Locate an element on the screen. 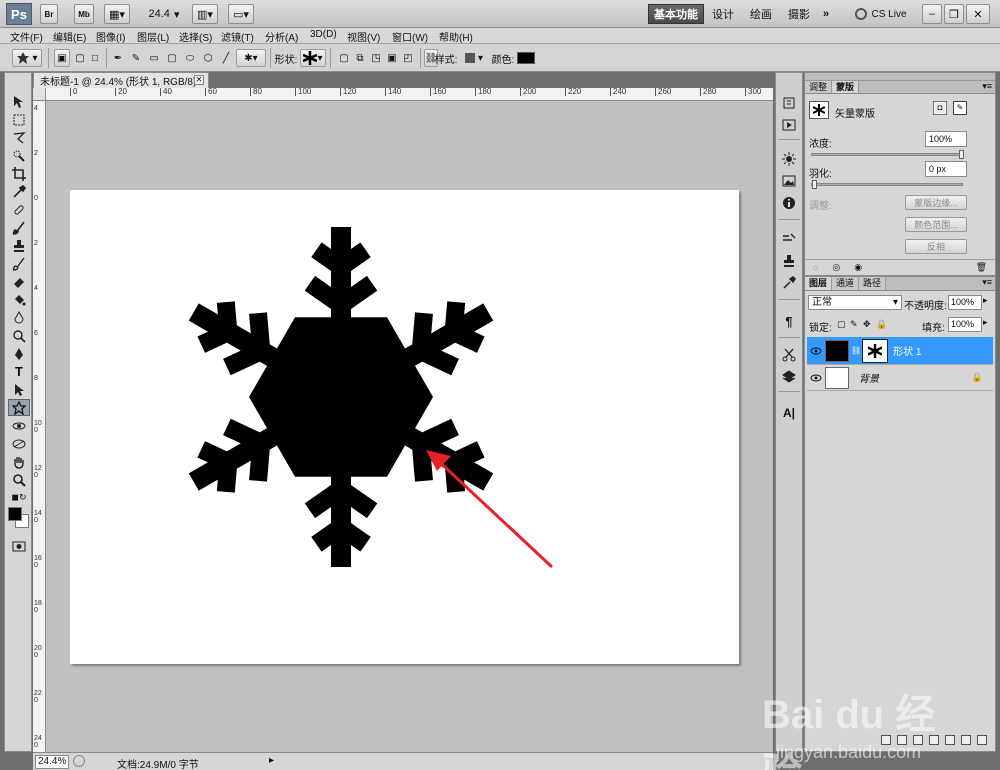 This screenshot has width=1000, height=770. style-picker: ▾ is located at coordinates (474, 58).